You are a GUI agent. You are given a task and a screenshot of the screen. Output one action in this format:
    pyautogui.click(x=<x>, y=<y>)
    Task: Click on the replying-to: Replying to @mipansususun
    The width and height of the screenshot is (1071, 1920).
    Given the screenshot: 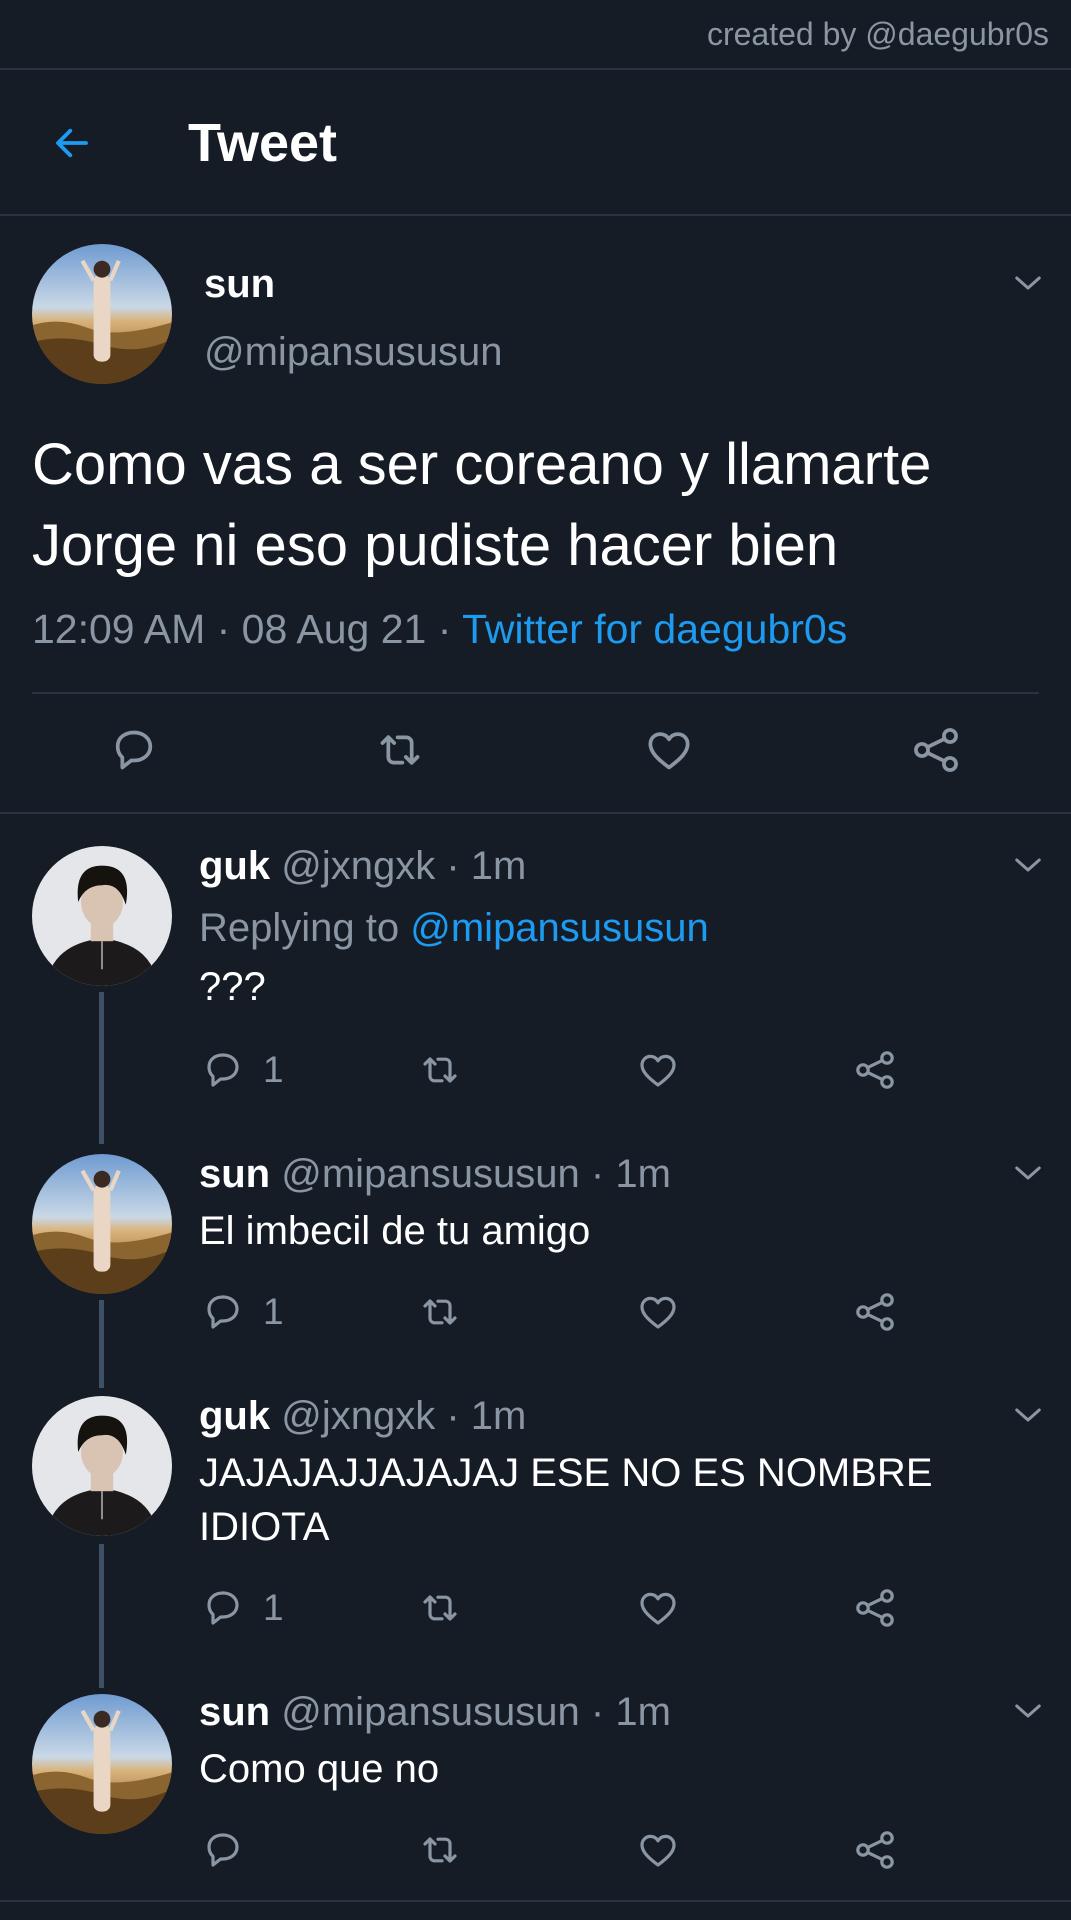 What is the action you would take?
    pyautogui.click(x=454, y=928)
    